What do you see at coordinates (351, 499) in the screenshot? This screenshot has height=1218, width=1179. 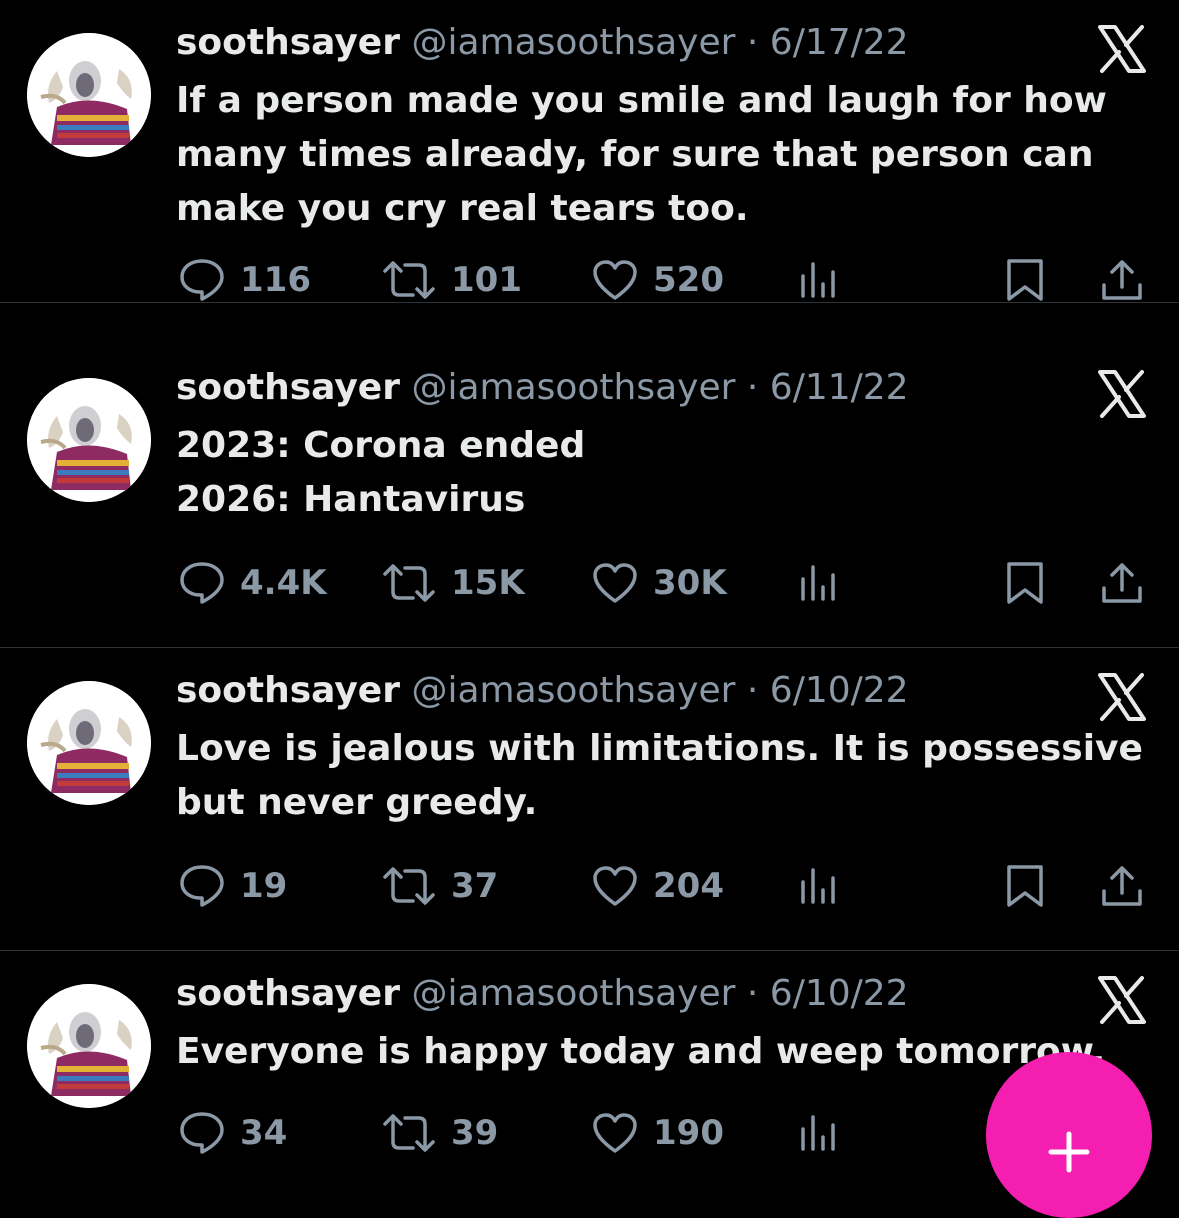 I see `tweet-text-line: 2026: Hantavirus` at bounding box center [351, 499].